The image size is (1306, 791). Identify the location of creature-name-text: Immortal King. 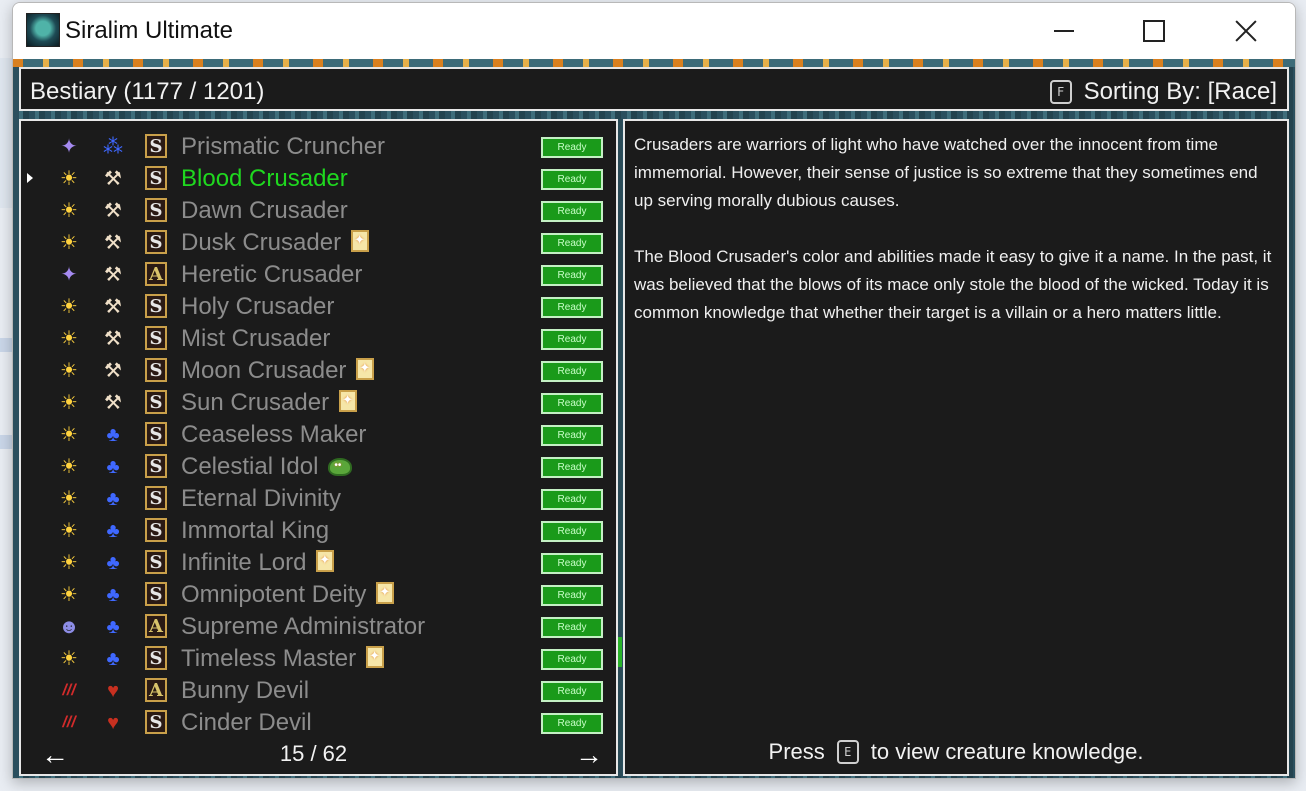
(255, 530).